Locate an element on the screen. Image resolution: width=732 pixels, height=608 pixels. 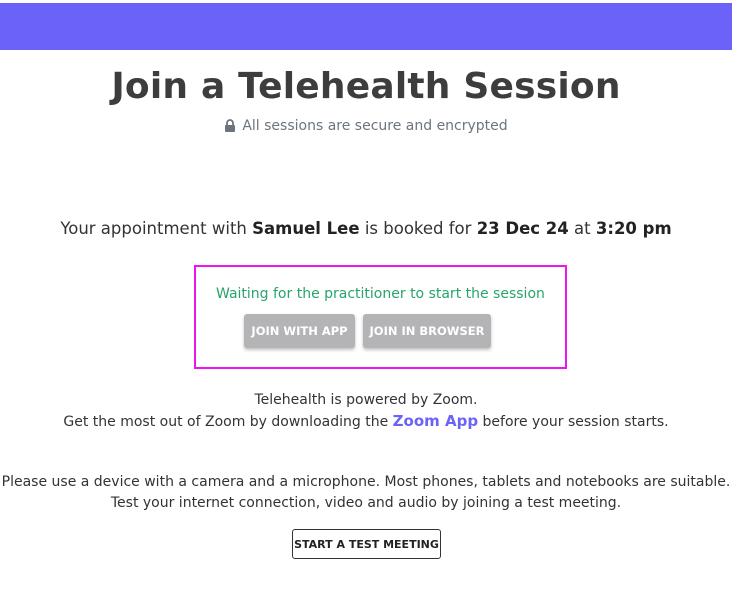
appointment-at: at is located at coordinates (582, 228).